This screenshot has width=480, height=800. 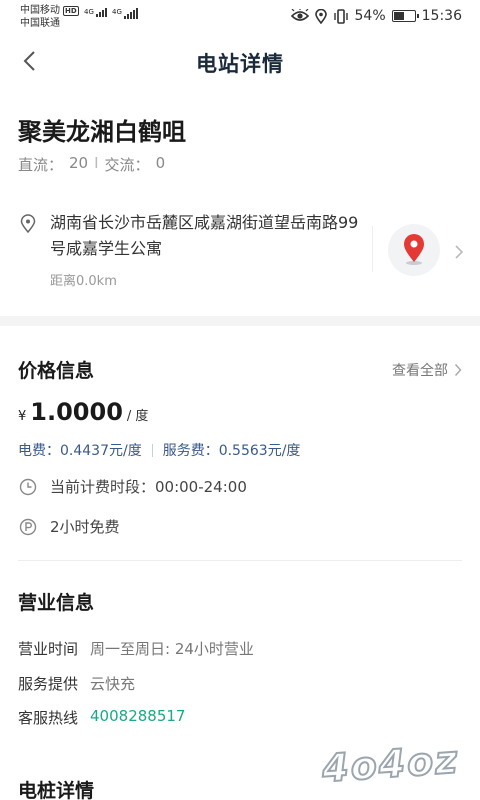 What do you see at coordinates (172, 649) in the screenshot?
I see `hours-value: 周一至周日: 24小时营业` at bounding box center [172, 649].